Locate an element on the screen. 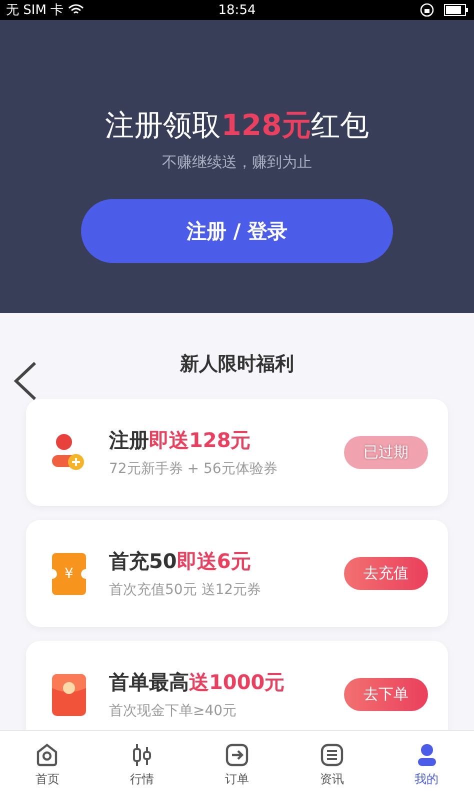 The height and width of the screenshot is (799, 474). tab-item: 订单 is located at coordinates (237, 765).